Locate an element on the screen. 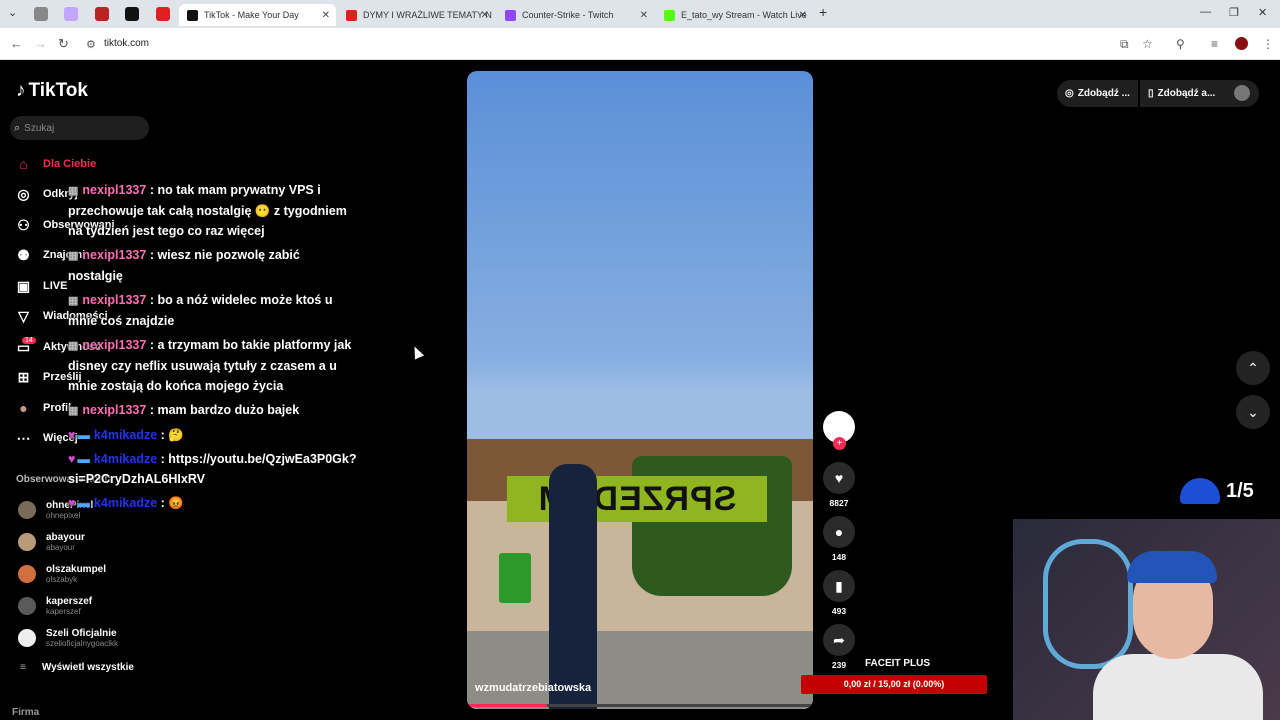  account-handle: olszabyk is located at coordinates (62, 579).